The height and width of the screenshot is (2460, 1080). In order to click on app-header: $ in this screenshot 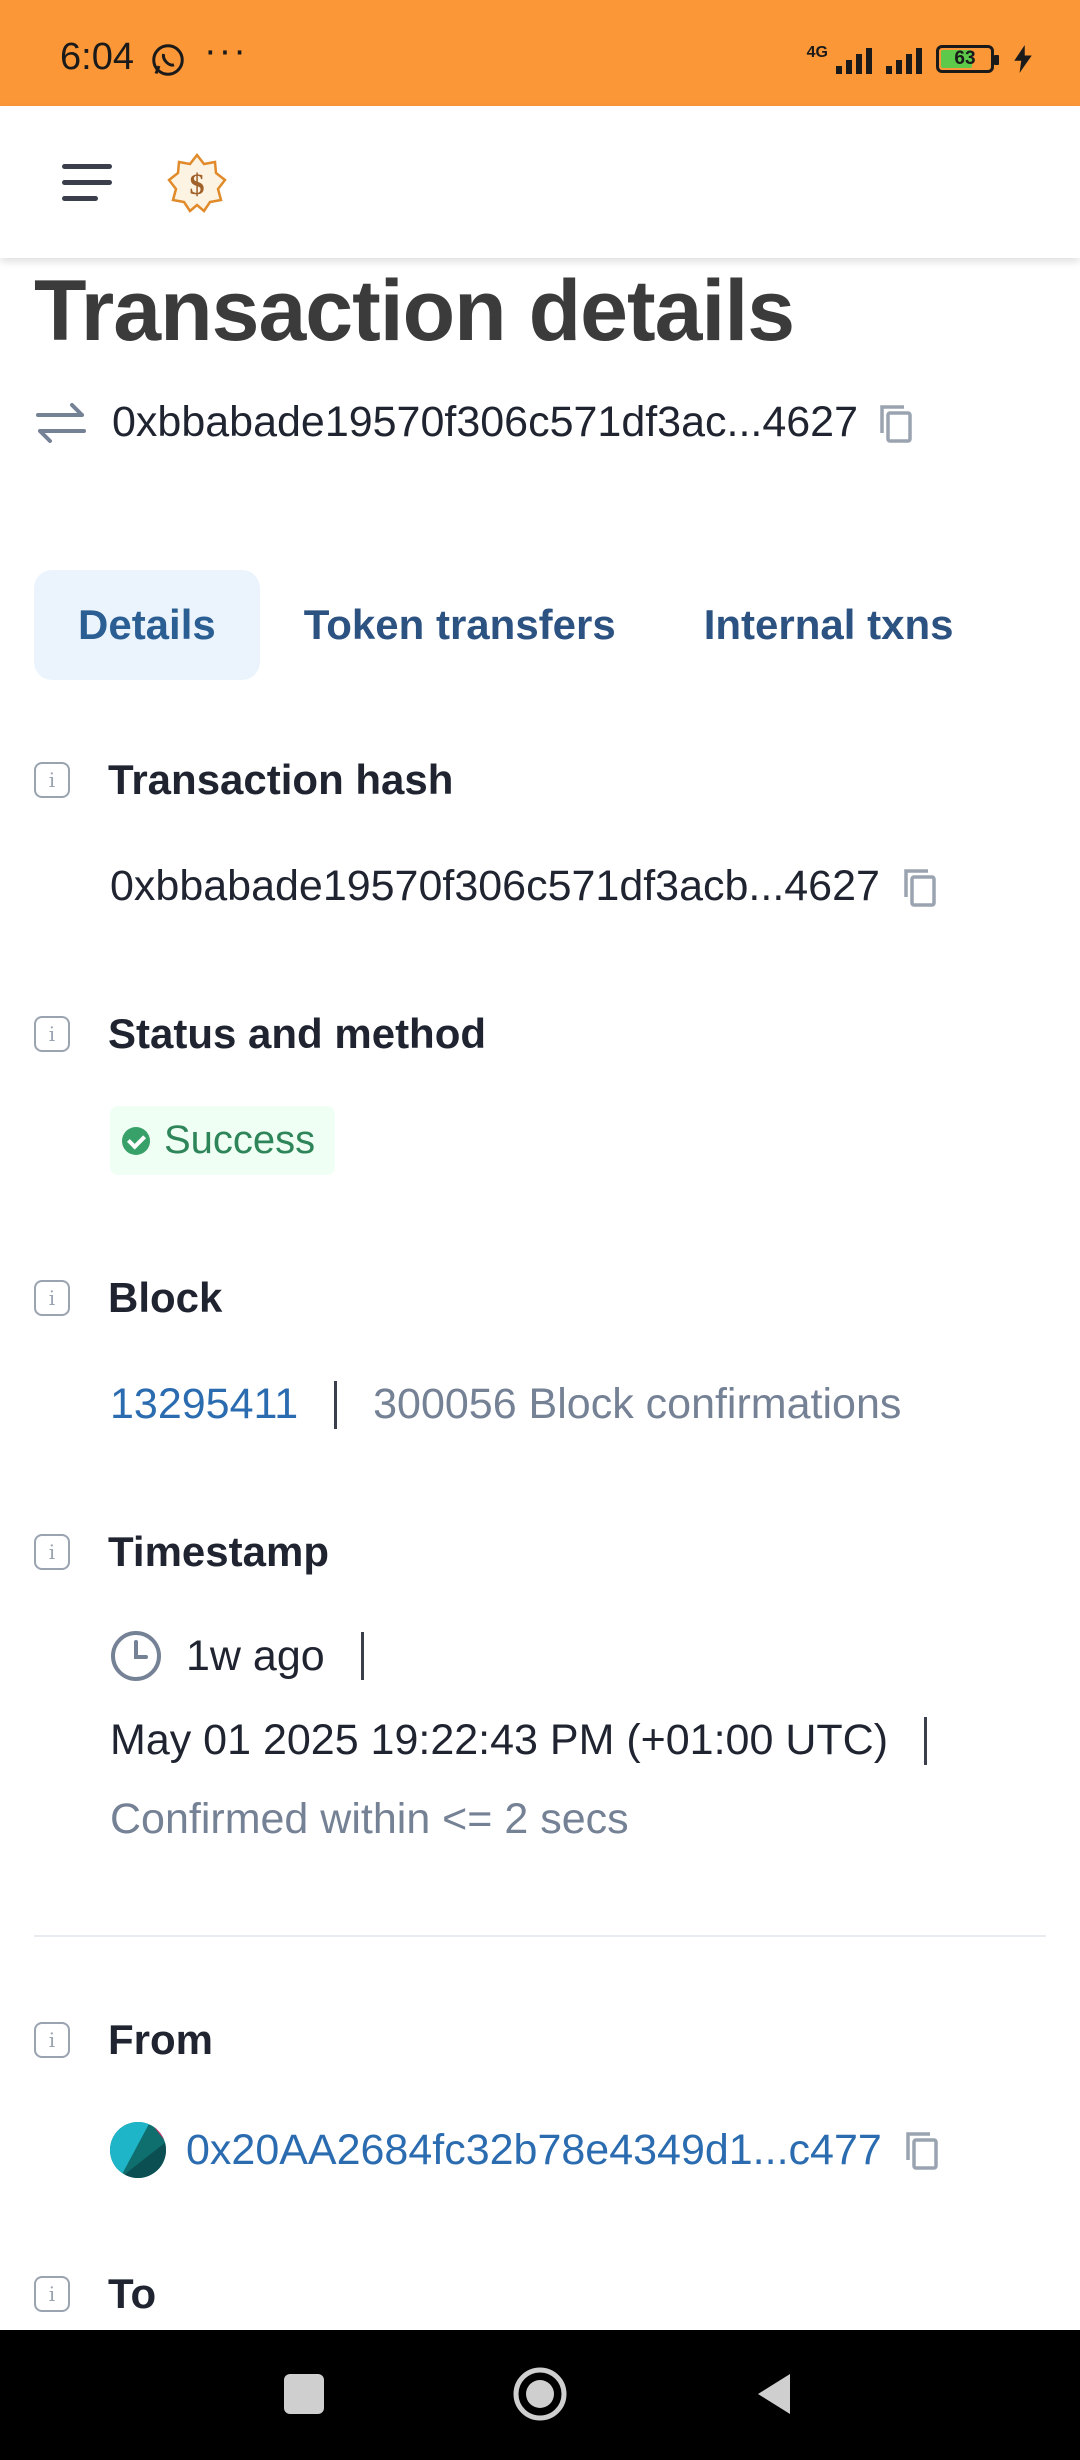, I will do `click(540, 182)`.